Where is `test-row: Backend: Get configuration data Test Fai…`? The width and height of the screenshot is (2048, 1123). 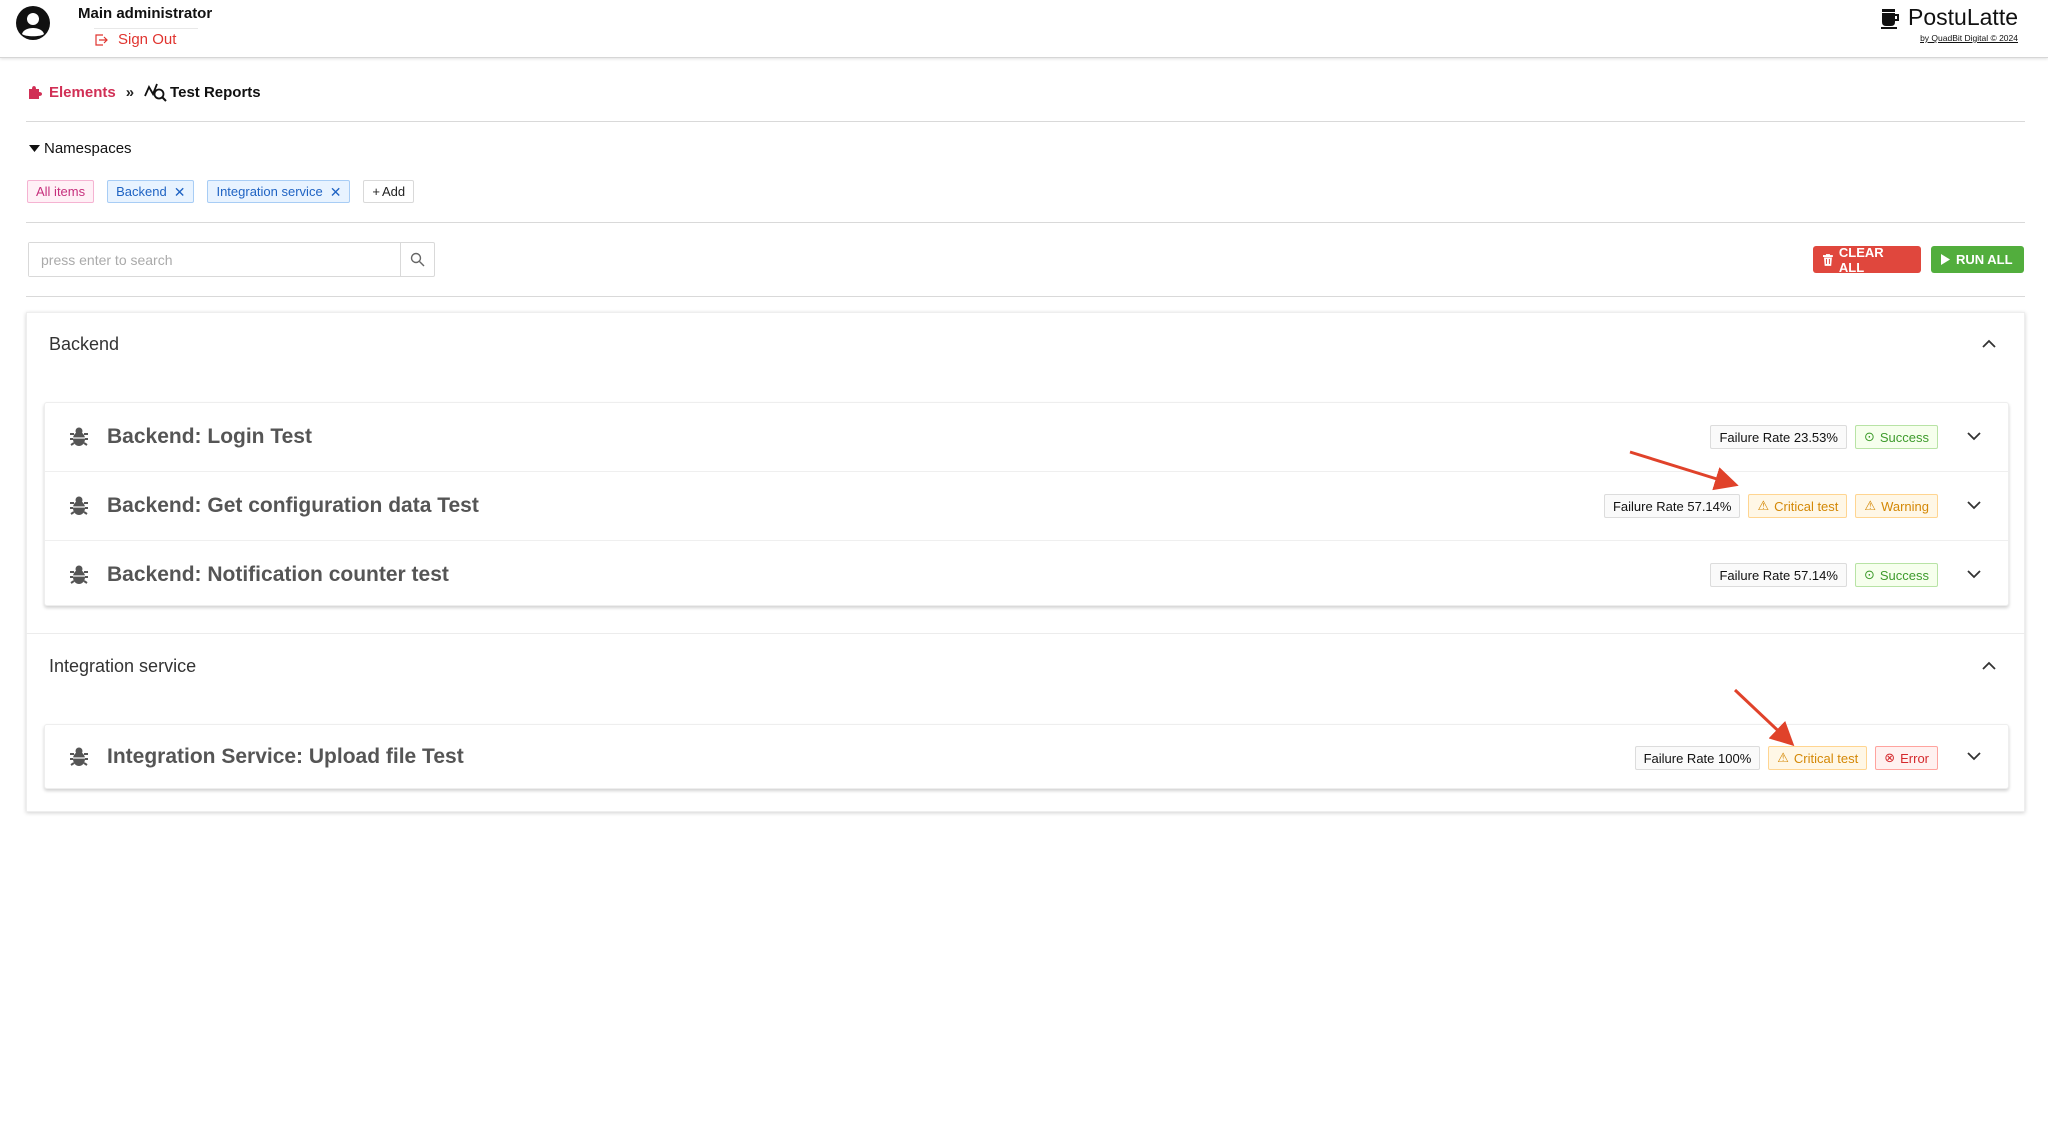
test-row: Backend: Get configuration data Test Fai… is located at coordinates (1026, 506).